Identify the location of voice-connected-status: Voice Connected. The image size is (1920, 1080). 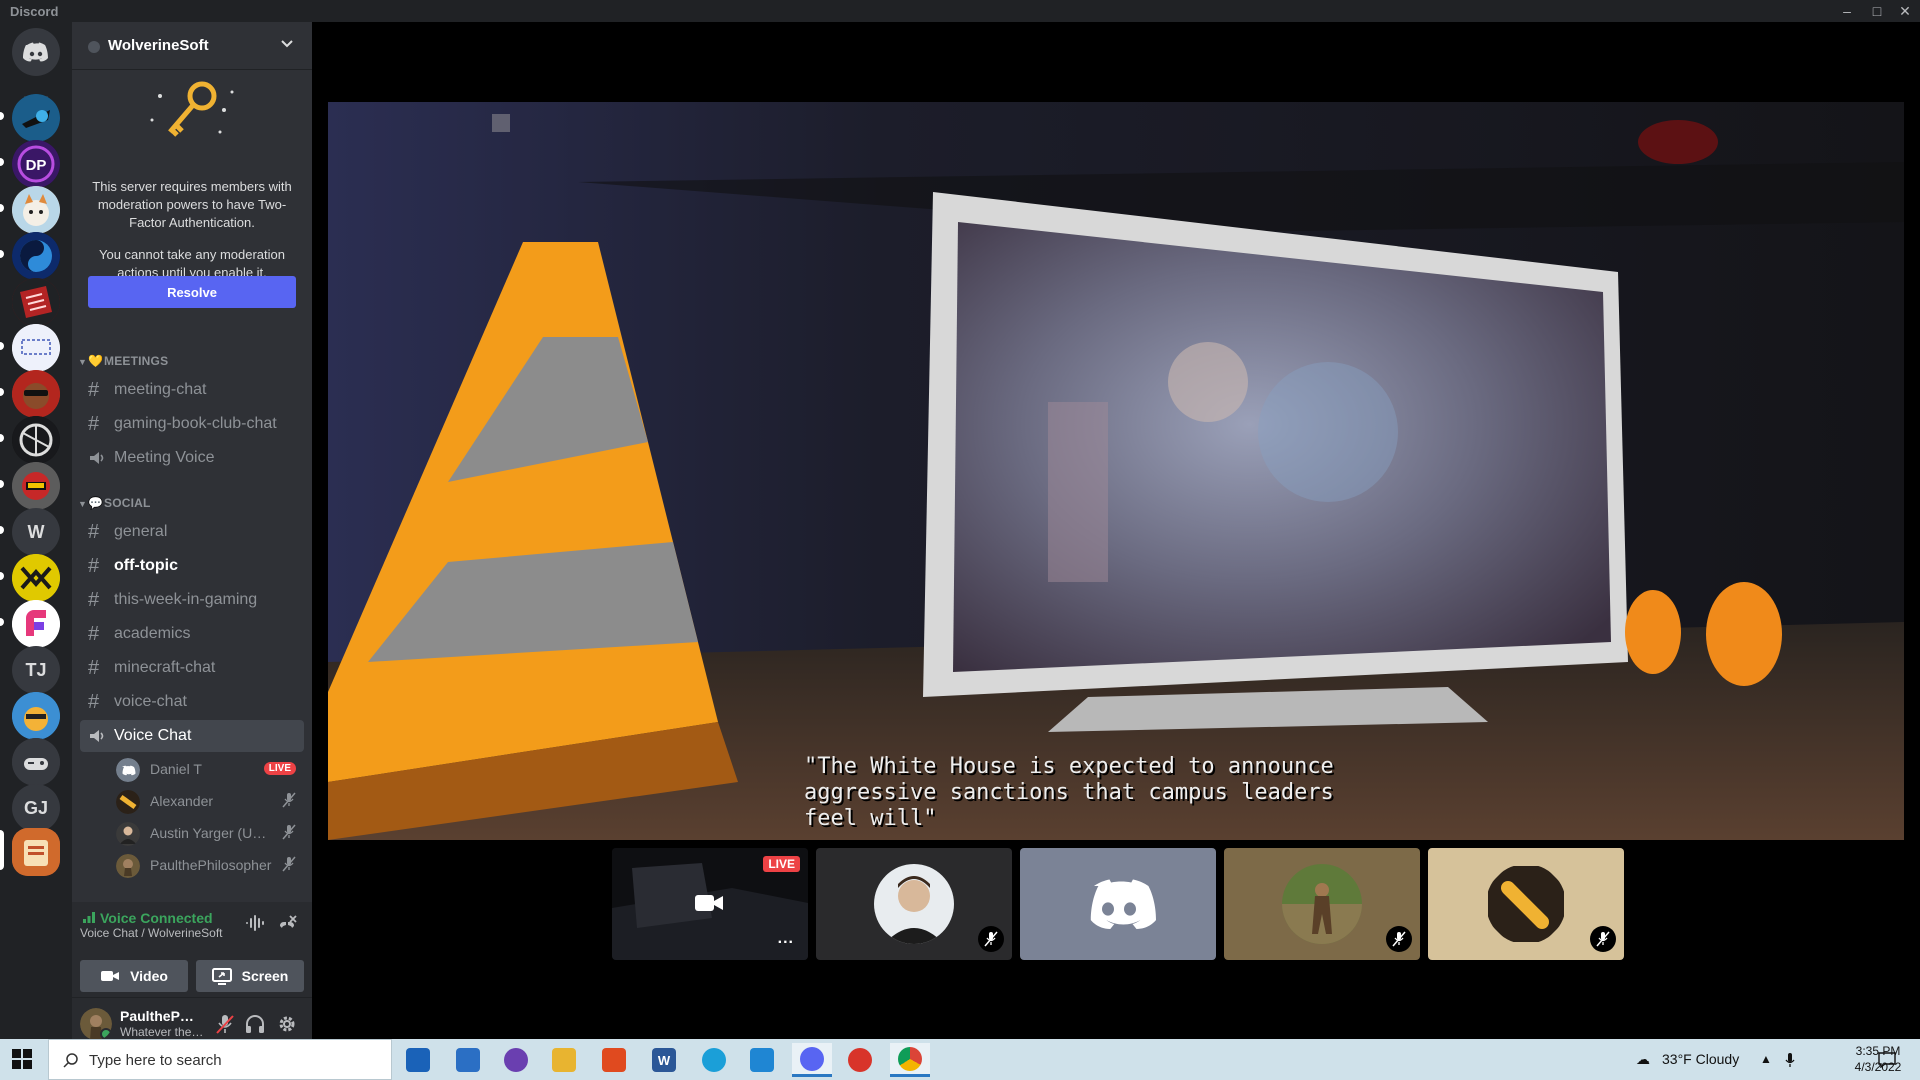
(147, 918).